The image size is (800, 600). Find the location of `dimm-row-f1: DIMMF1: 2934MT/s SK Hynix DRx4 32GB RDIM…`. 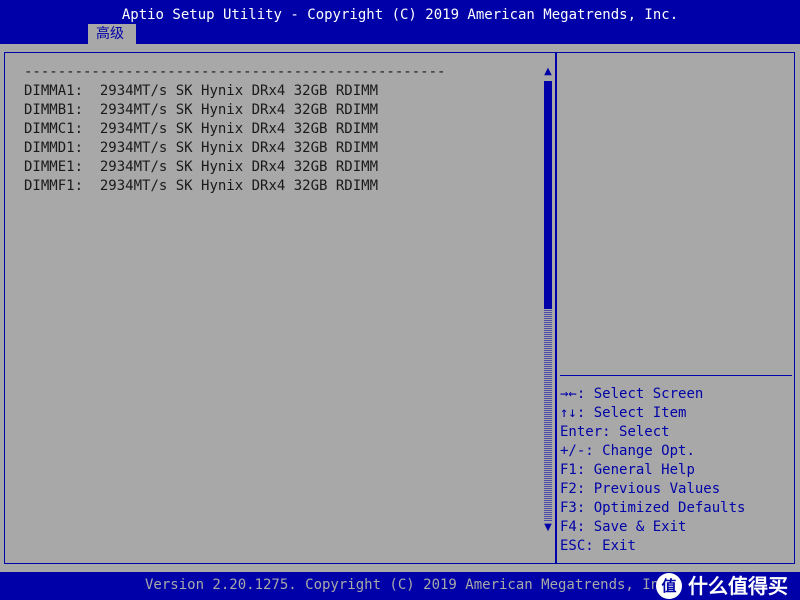

dimm-row-f1: DIMMF1: 2934MT/s SK Hynix DRx4 32GB RDIM… is located at coordinates (284, 186).